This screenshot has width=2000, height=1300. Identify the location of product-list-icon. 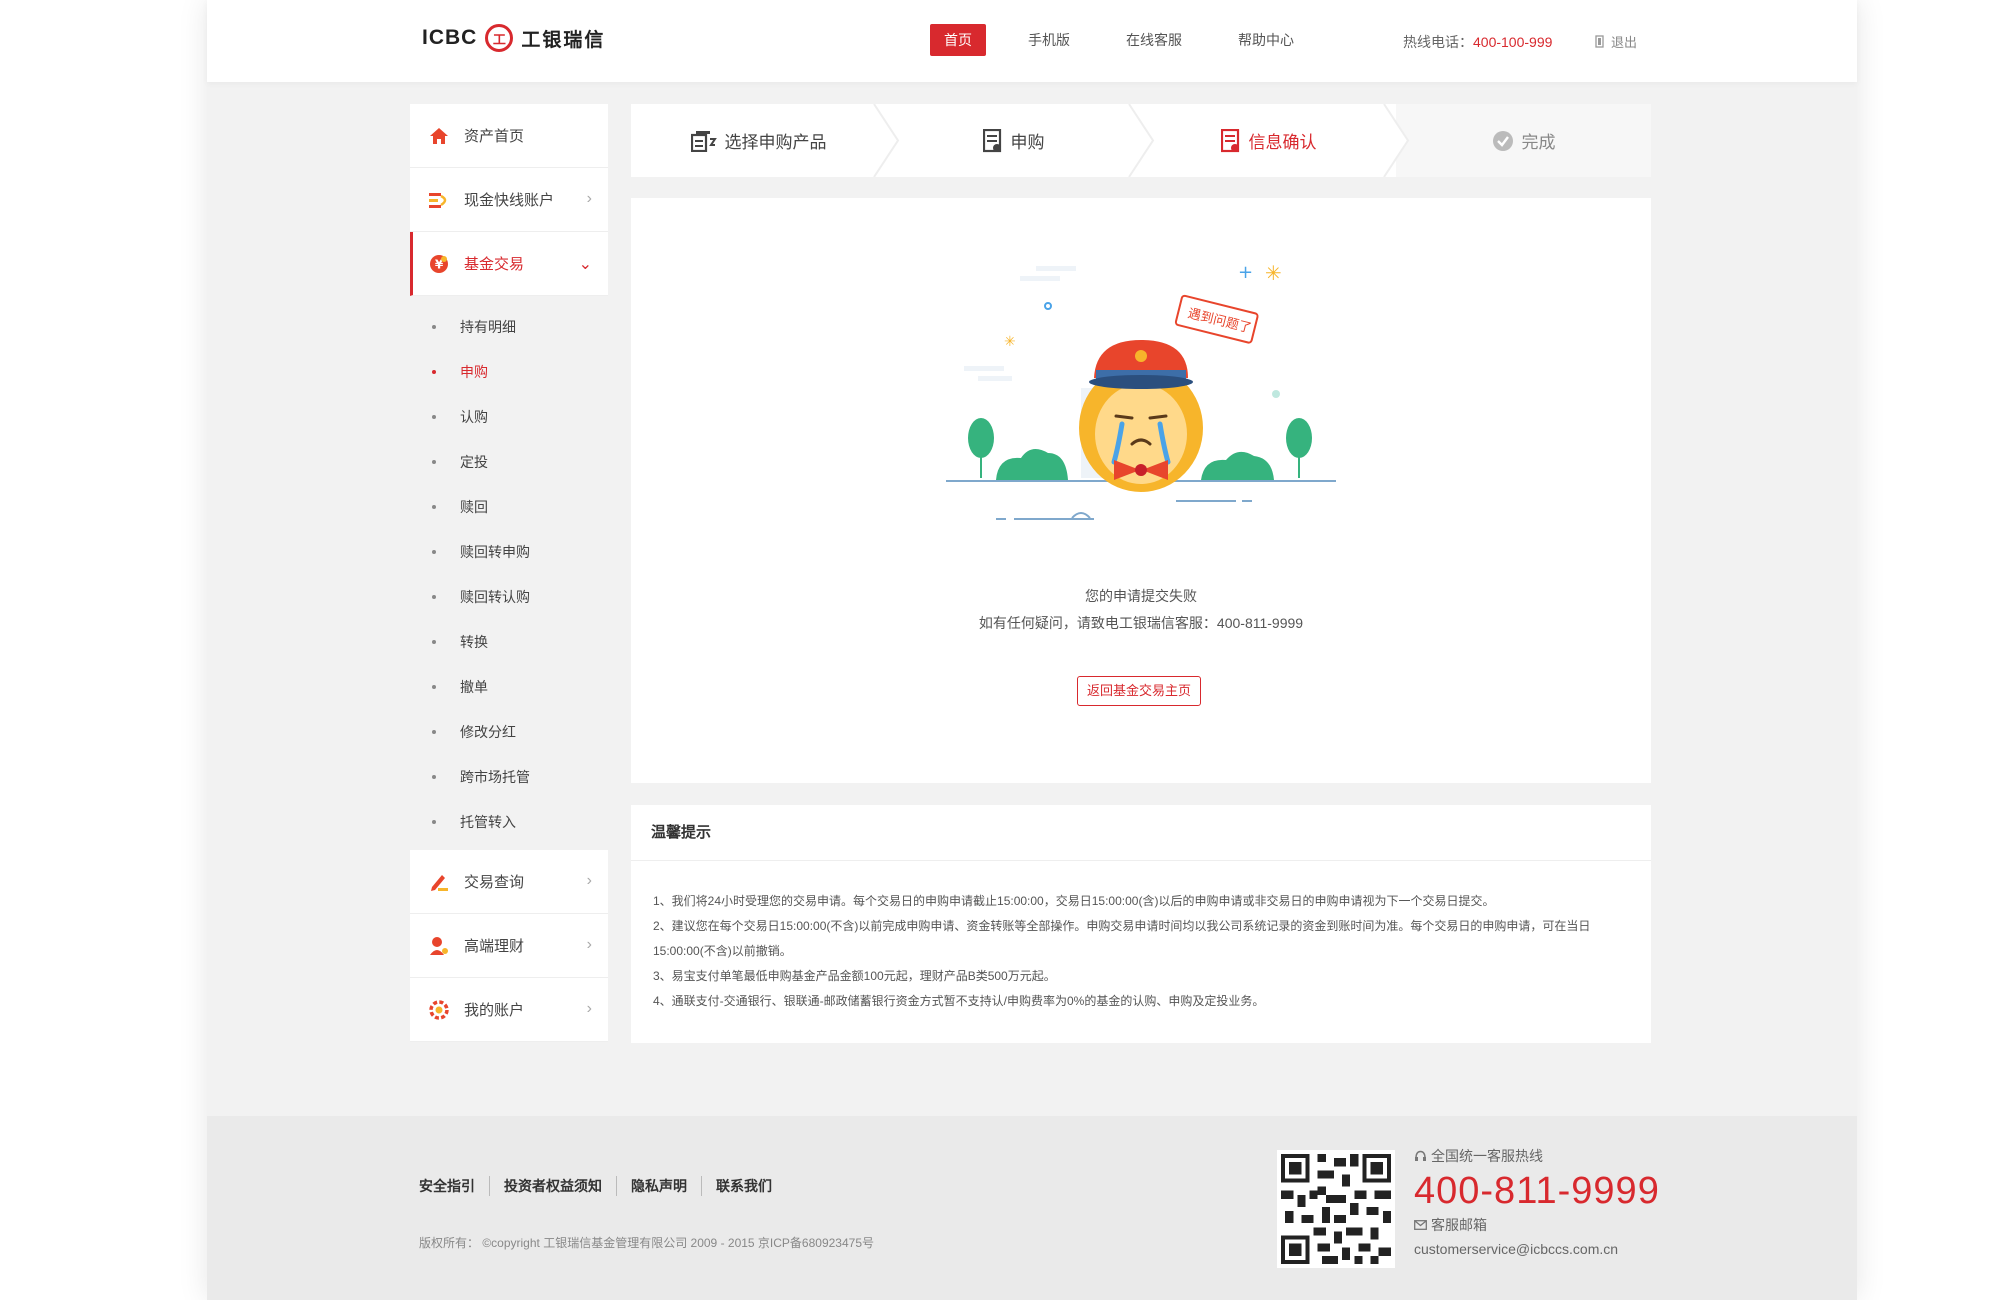
(703, 141).